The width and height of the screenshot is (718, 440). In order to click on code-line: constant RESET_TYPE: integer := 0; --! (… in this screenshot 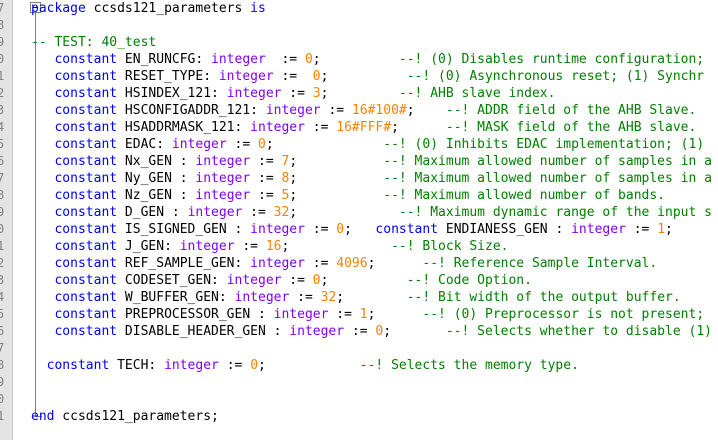, I will do `click(367, 76)`.